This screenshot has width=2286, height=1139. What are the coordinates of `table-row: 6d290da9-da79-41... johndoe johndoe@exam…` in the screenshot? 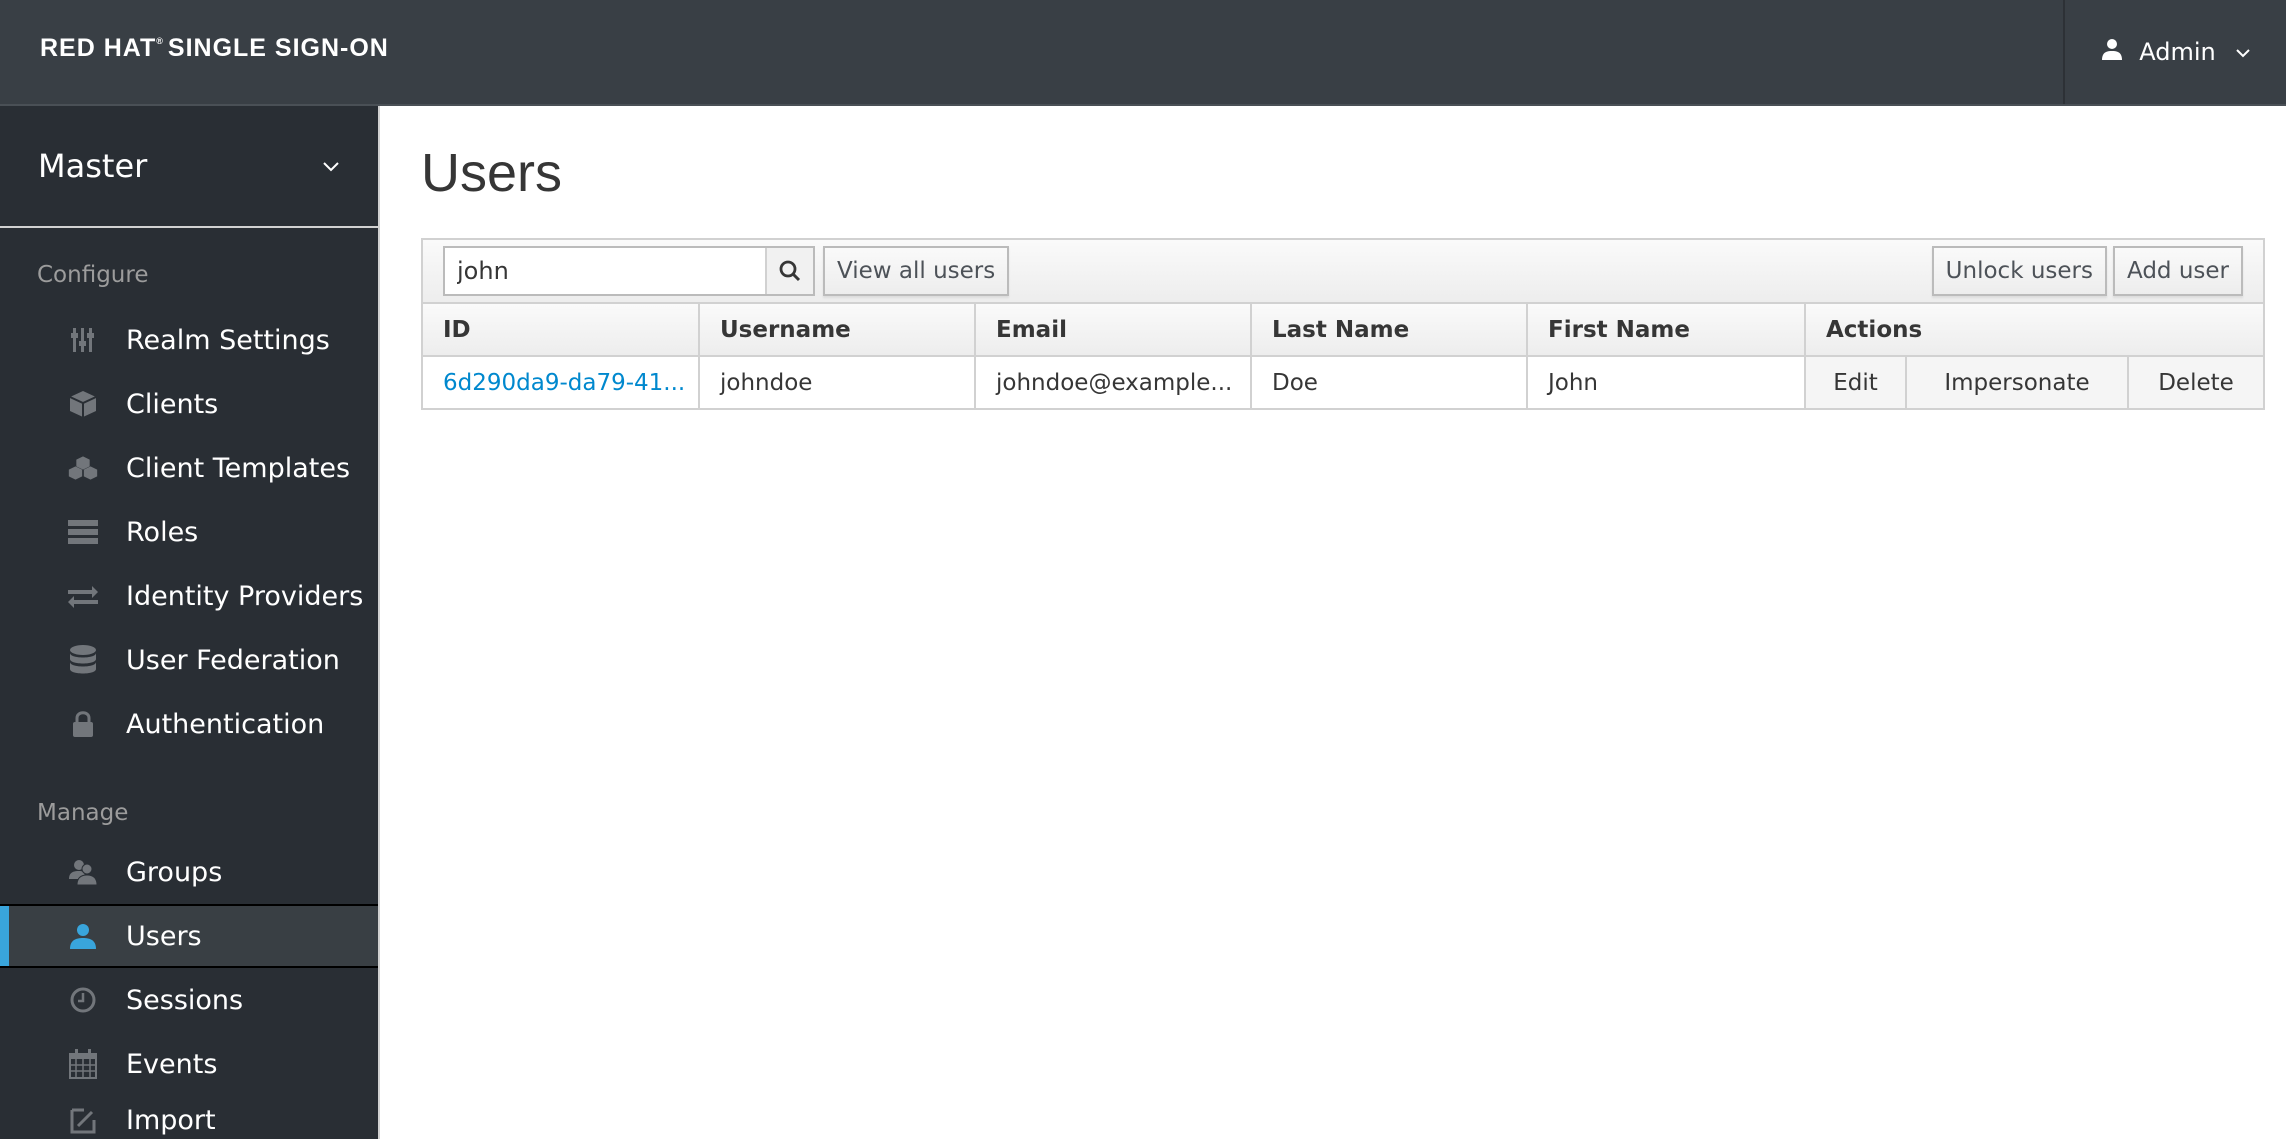 It's located at (1343, 382).